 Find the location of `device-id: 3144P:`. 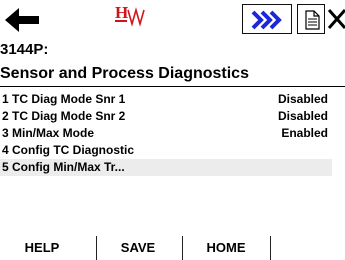

device-id: 3144P: is located at coordinates (24, 49).